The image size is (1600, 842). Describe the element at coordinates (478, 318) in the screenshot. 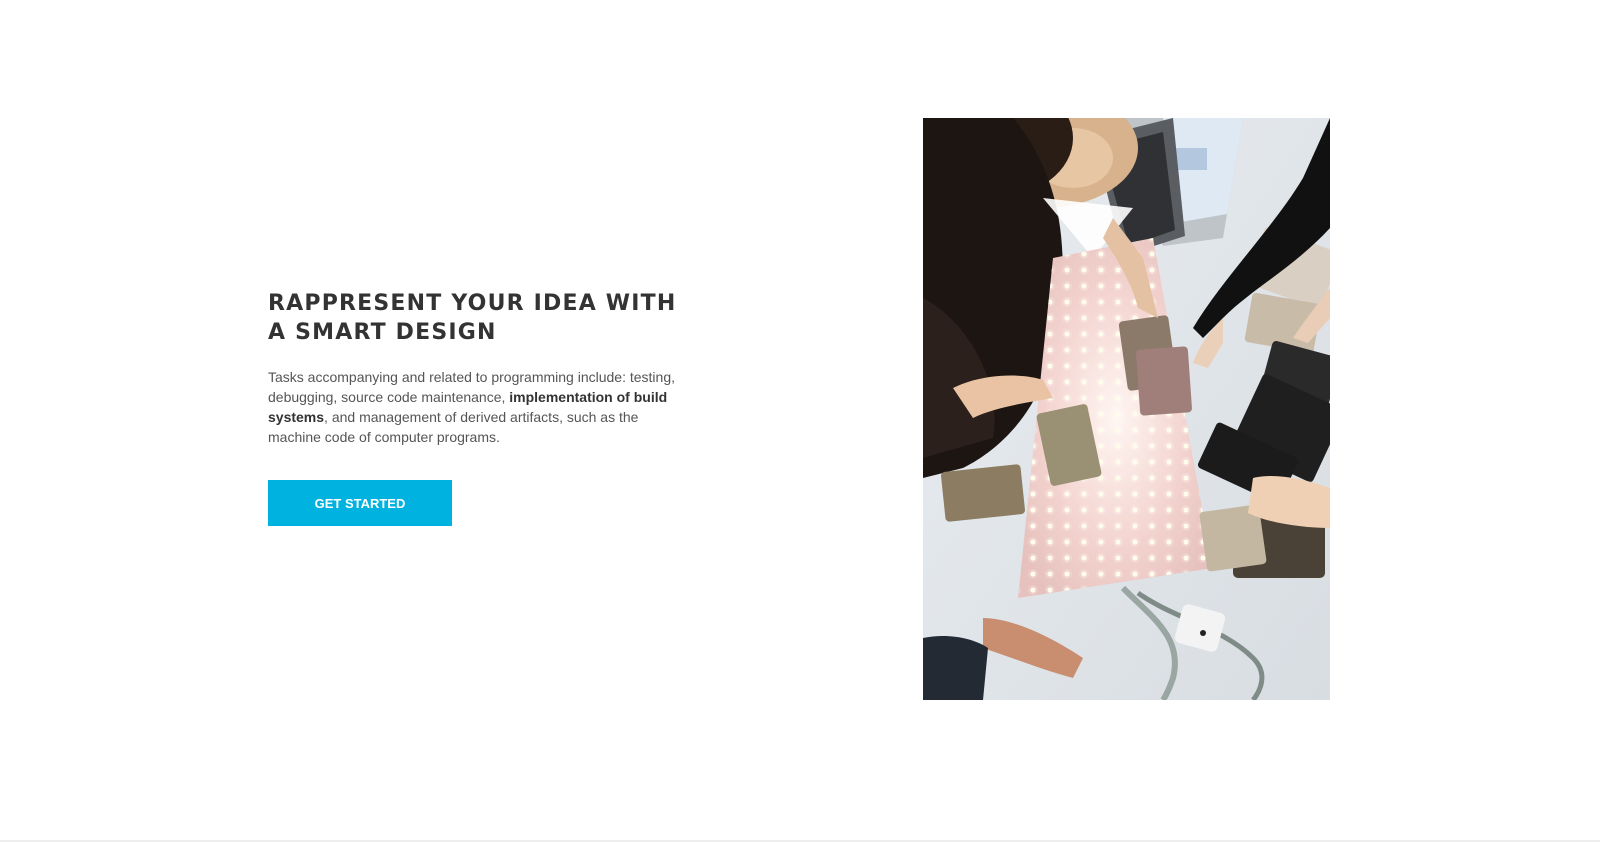

I see `hero-title: RAPPRESENT YOUR IDEA WITH A SMART DESIGN` at that location.